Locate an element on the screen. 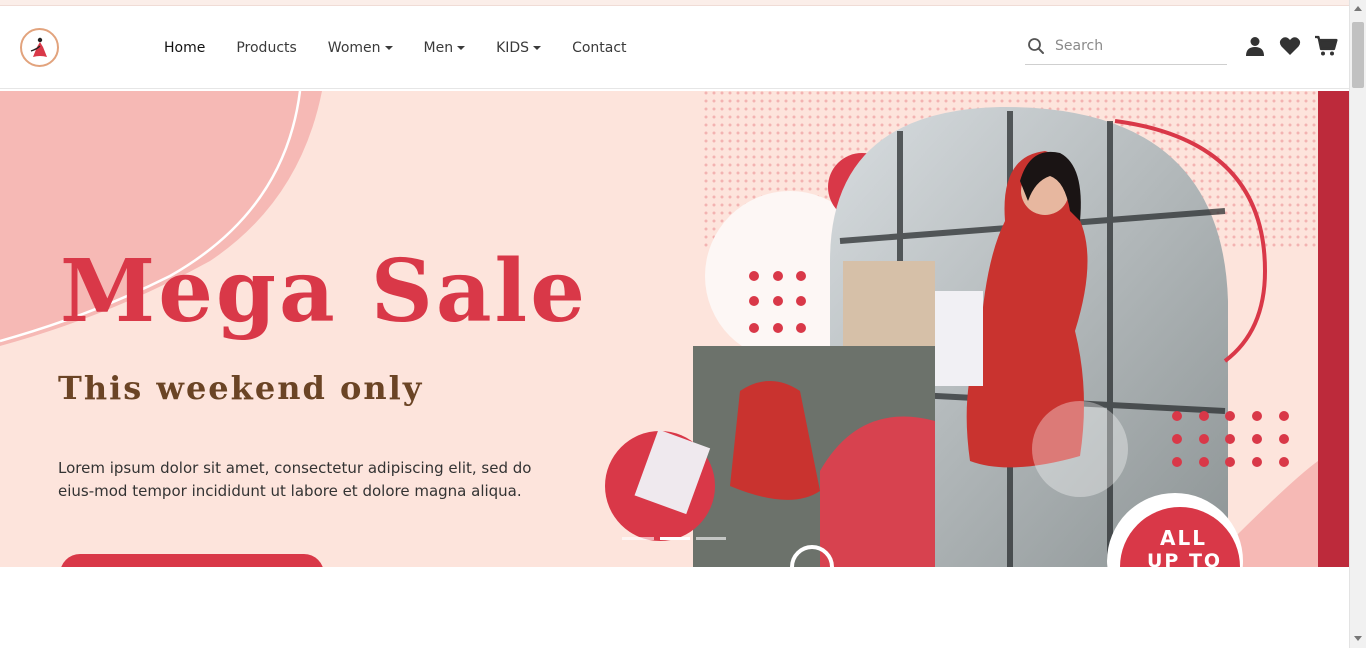 The width and height of the screenshot is (1366, 648). nav-kids: KIDS is located at coordinates (519, 48).